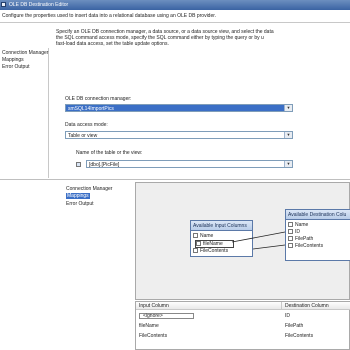 The height and width of the screenshot is (350, 350). What do you see at coordinates (287, 316) in the screenshot?
I see `table-cell: ID` at bounding box center [287, 316].